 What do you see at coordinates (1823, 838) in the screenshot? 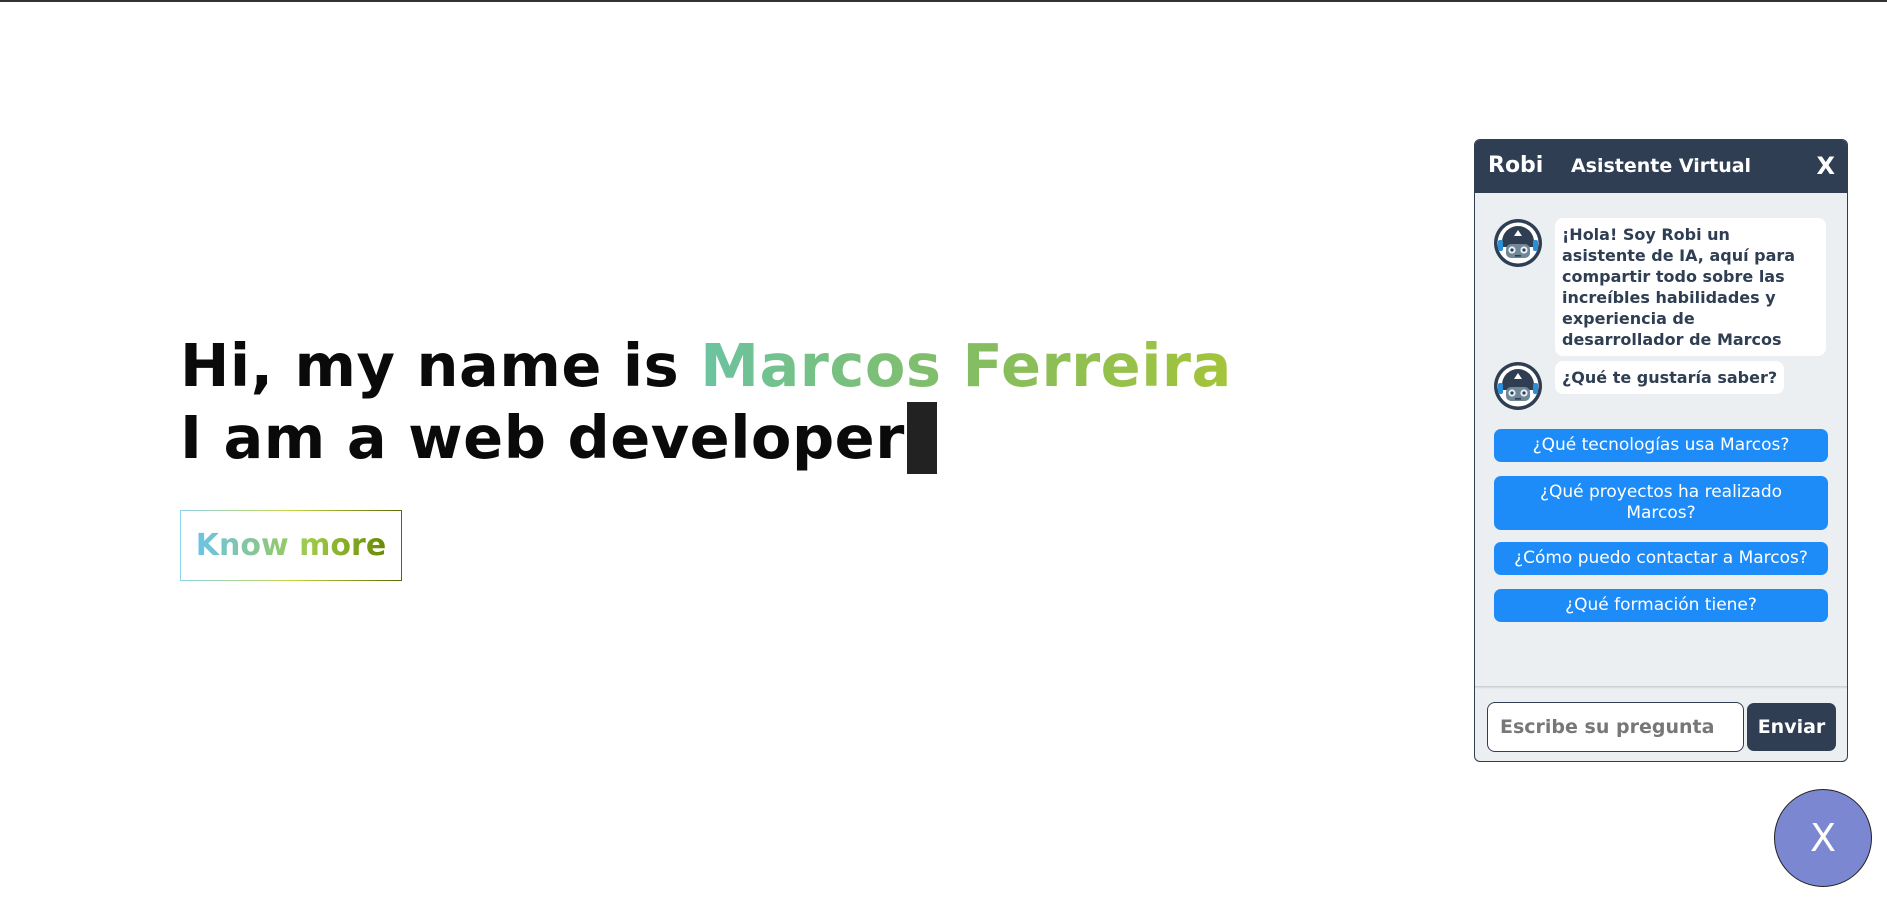
I see `chat-toggle-button: X` at bounding box center [1823, 838].